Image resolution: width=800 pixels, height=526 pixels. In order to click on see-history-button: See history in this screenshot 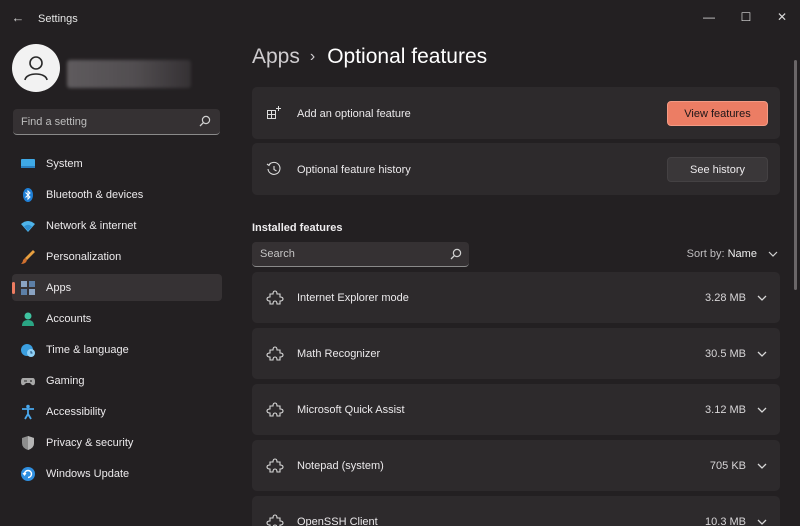, I will do `click(717, 169)`.